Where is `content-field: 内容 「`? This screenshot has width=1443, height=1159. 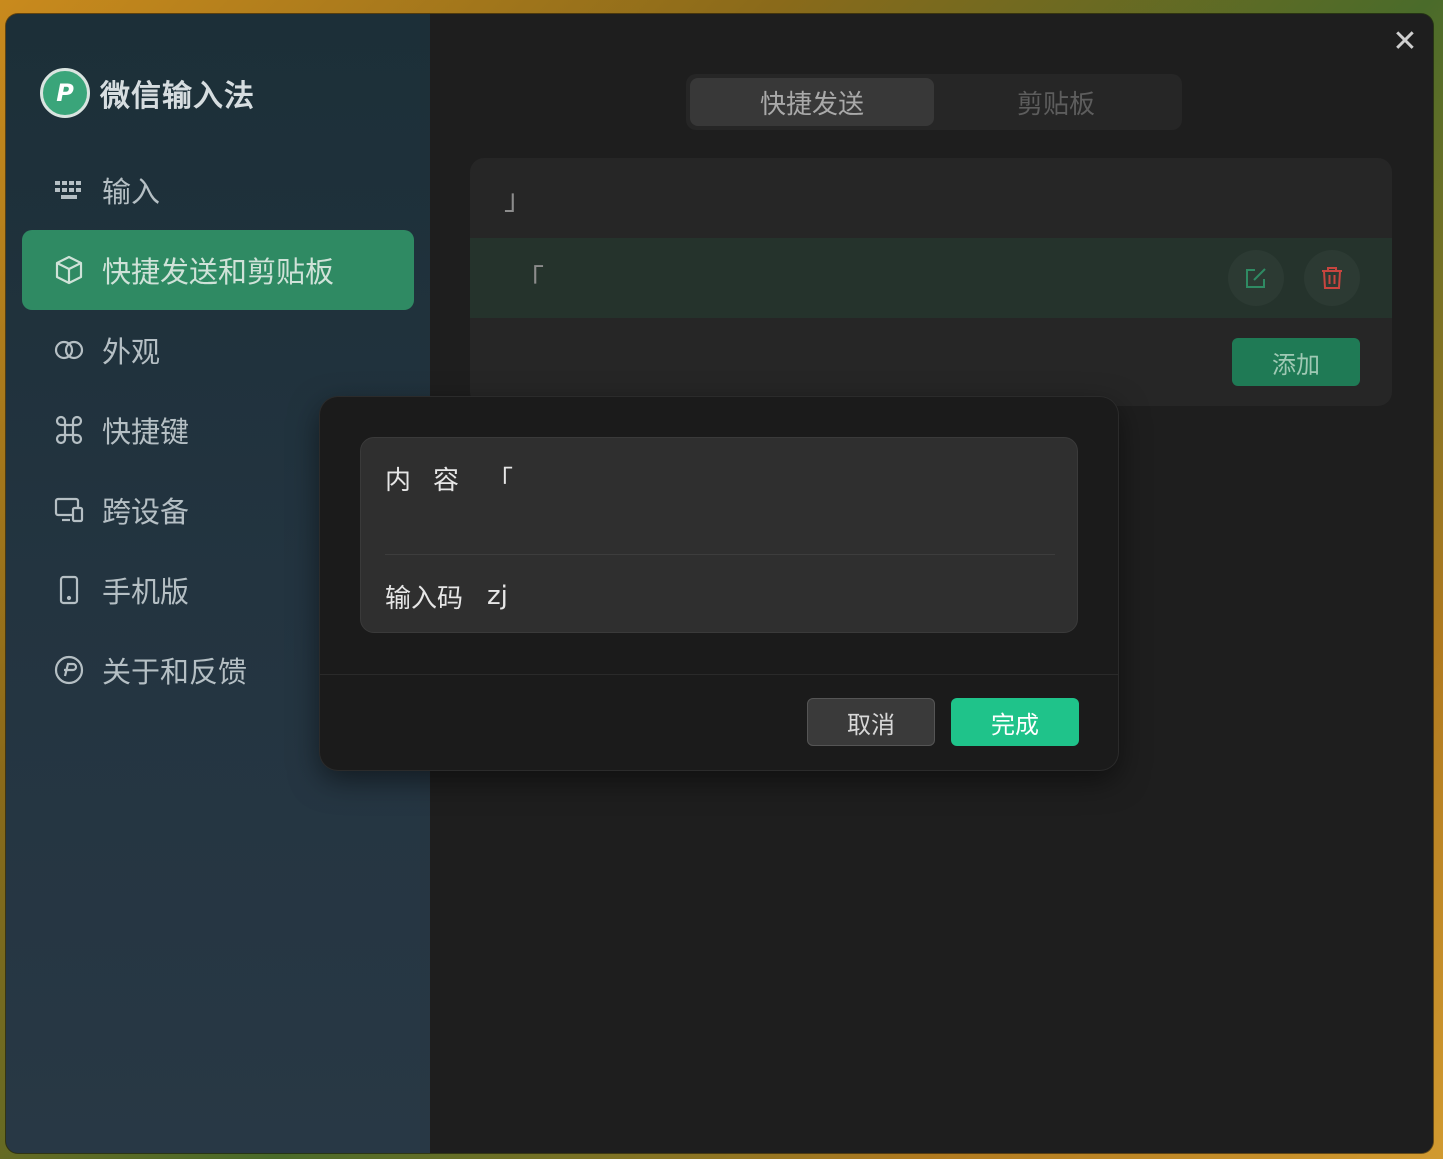 content-field: 内容 「 is located at coordinates (720, 478).